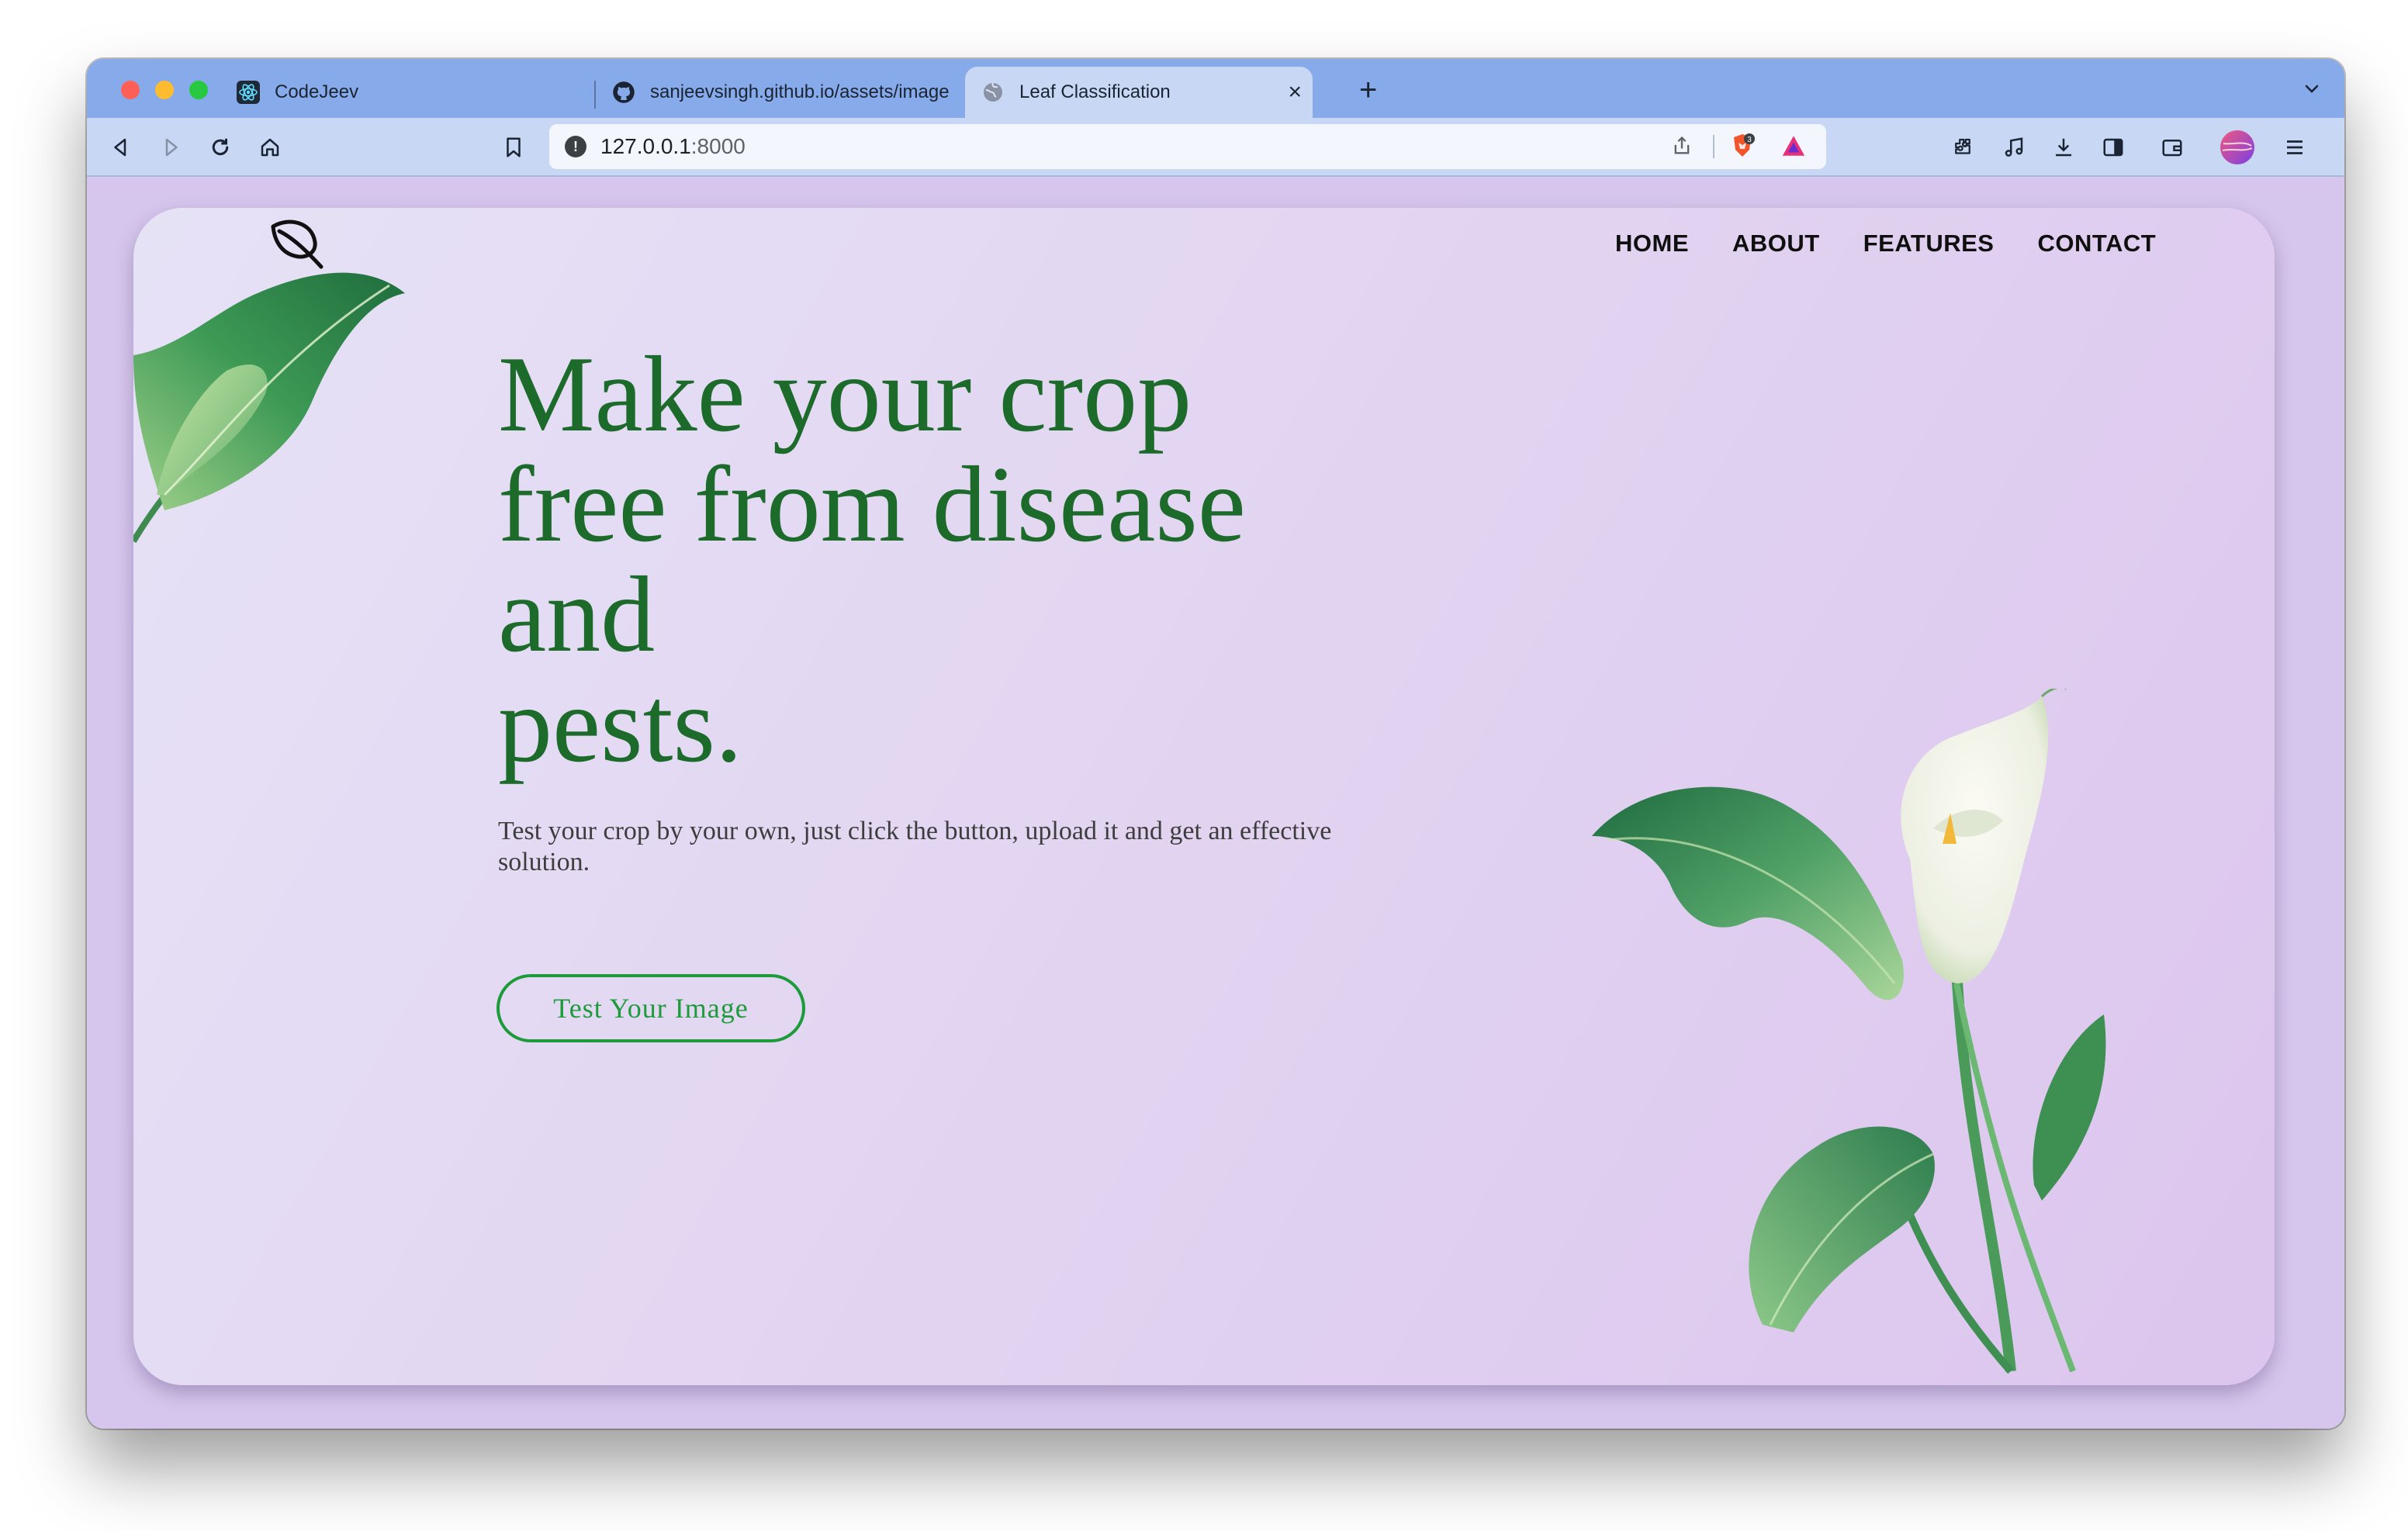 The width and height of the screenshot is (2408, 1531). Describe the element at coordinates (164, 90) in the screenshot. I see `minimize-window-button` at that location.